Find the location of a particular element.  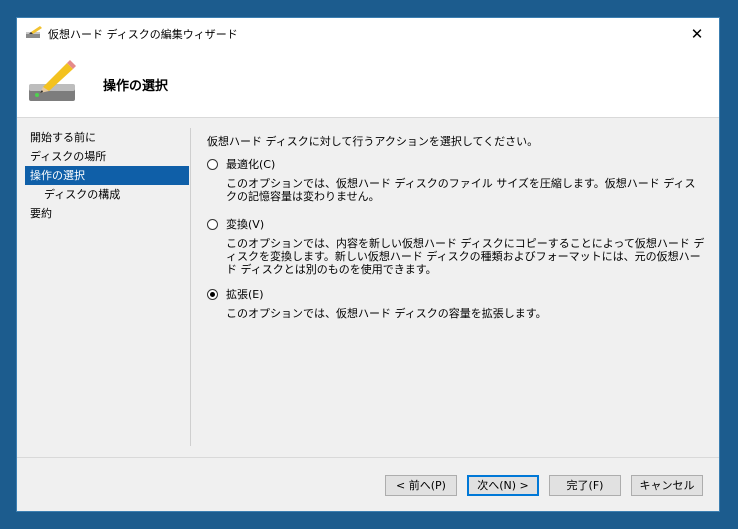

nav-item-locate-disk: ディスクの場所 is located at coordinates (107, 156).